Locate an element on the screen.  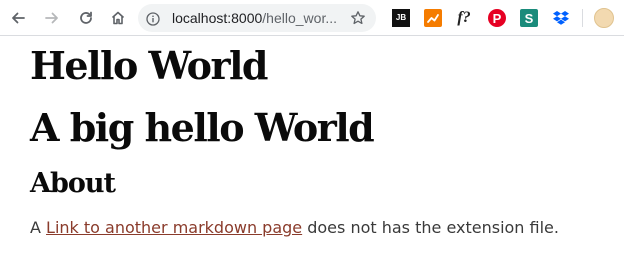
s-extension-label: S is located at coordinates (529, 18).